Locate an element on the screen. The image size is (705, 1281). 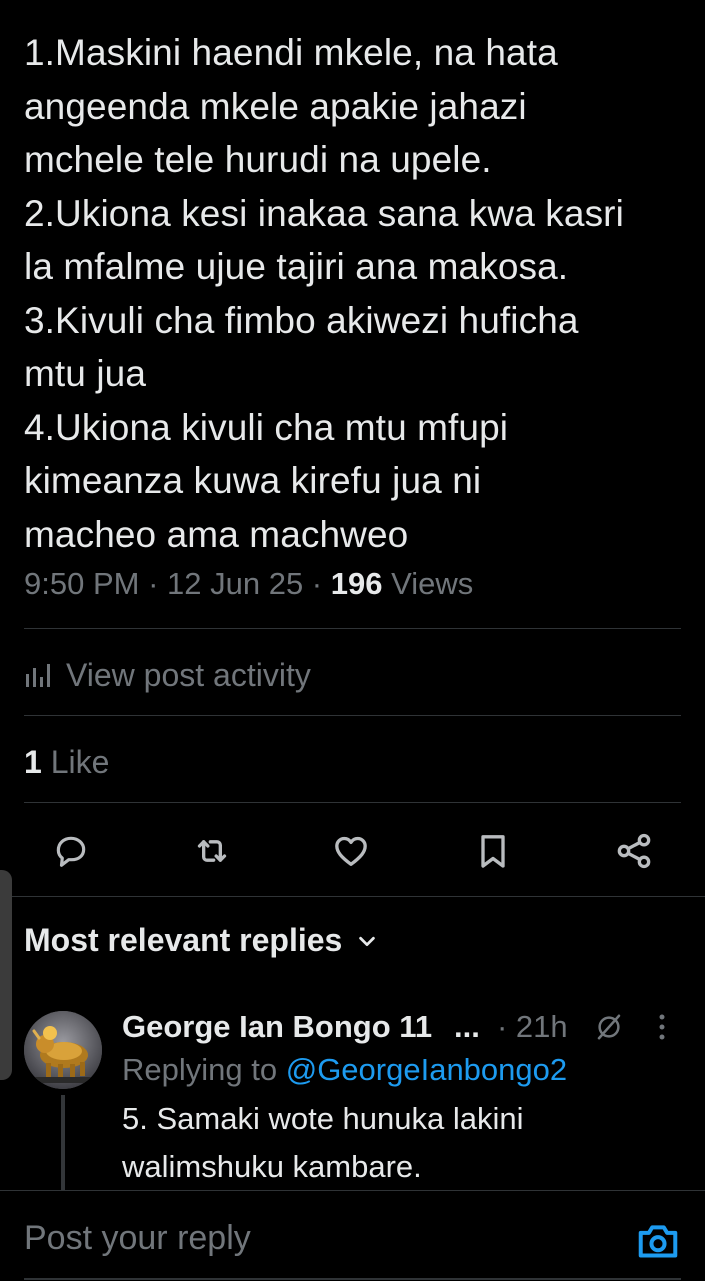
reply-header: George Ian Bongo 11 ... · 21h is located at coordinates (402, 1027).